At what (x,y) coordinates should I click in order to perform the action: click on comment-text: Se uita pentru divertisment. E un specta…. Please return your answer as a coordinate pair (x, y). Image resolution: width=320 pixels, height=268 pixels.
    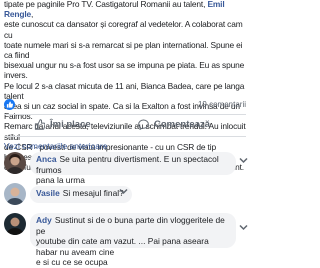
    Looking at the image, I should click on (127, 164).